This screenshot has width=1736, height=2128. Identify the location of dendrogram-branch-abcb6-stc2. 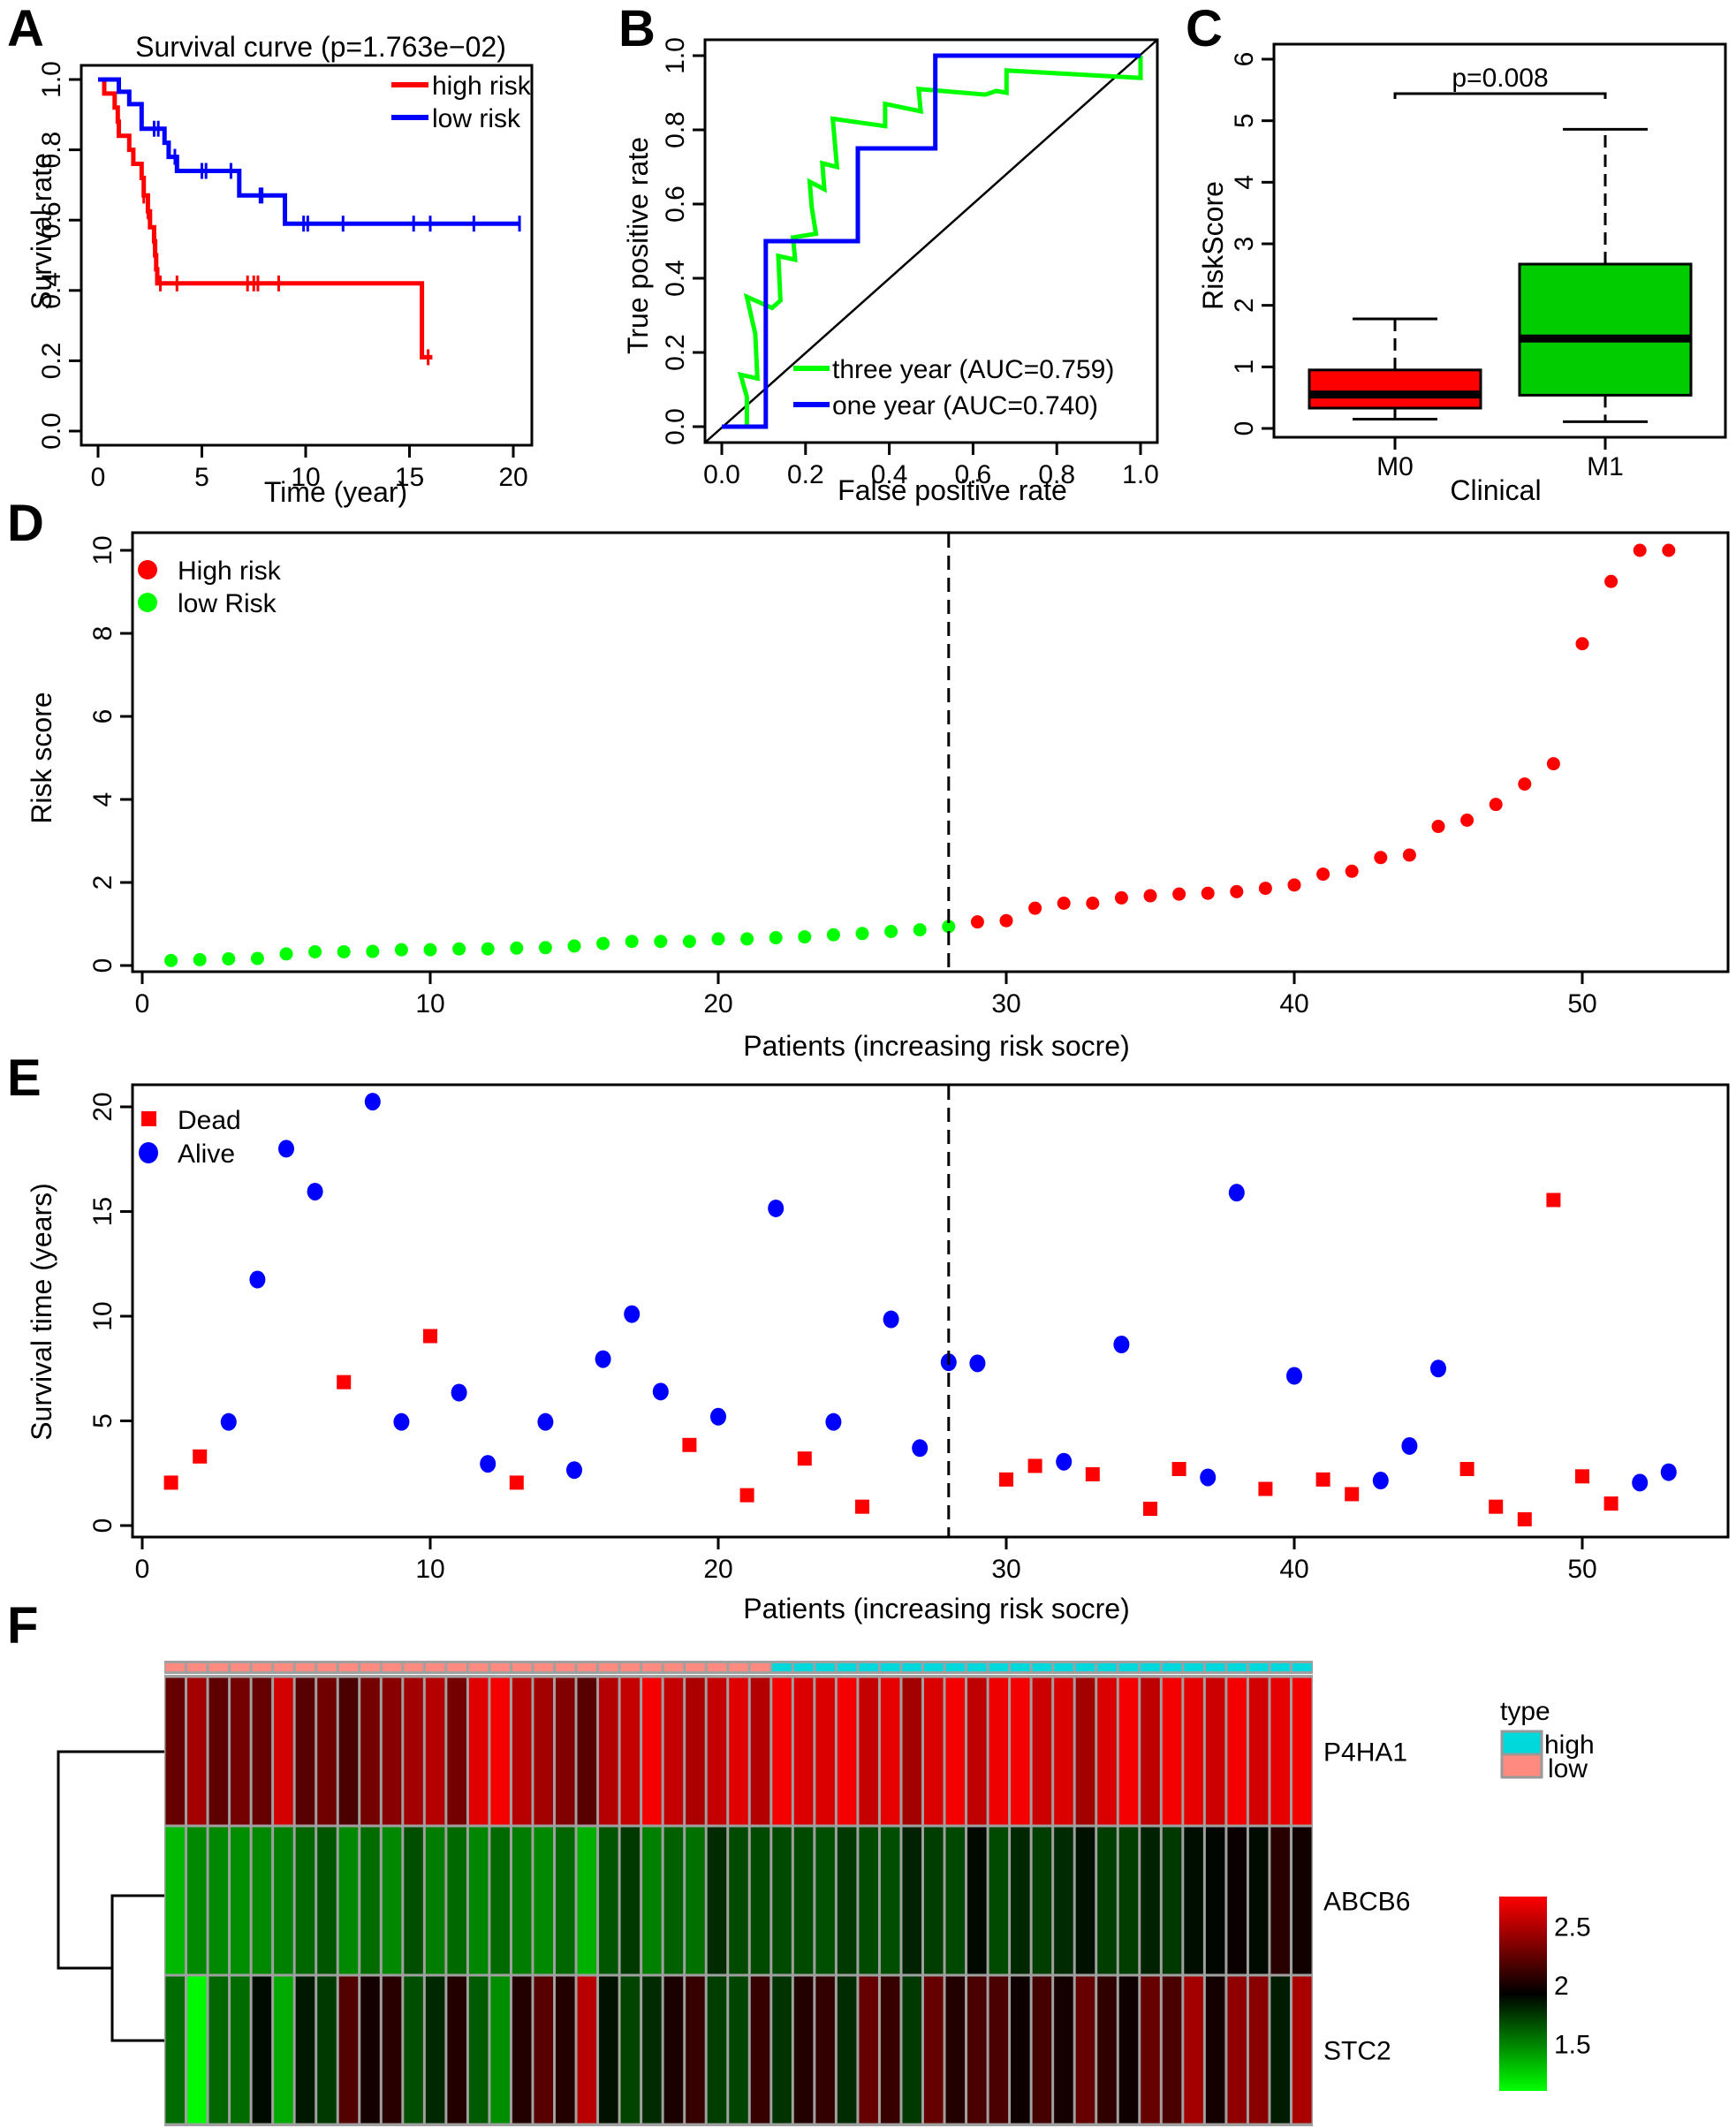
(137, 1968).